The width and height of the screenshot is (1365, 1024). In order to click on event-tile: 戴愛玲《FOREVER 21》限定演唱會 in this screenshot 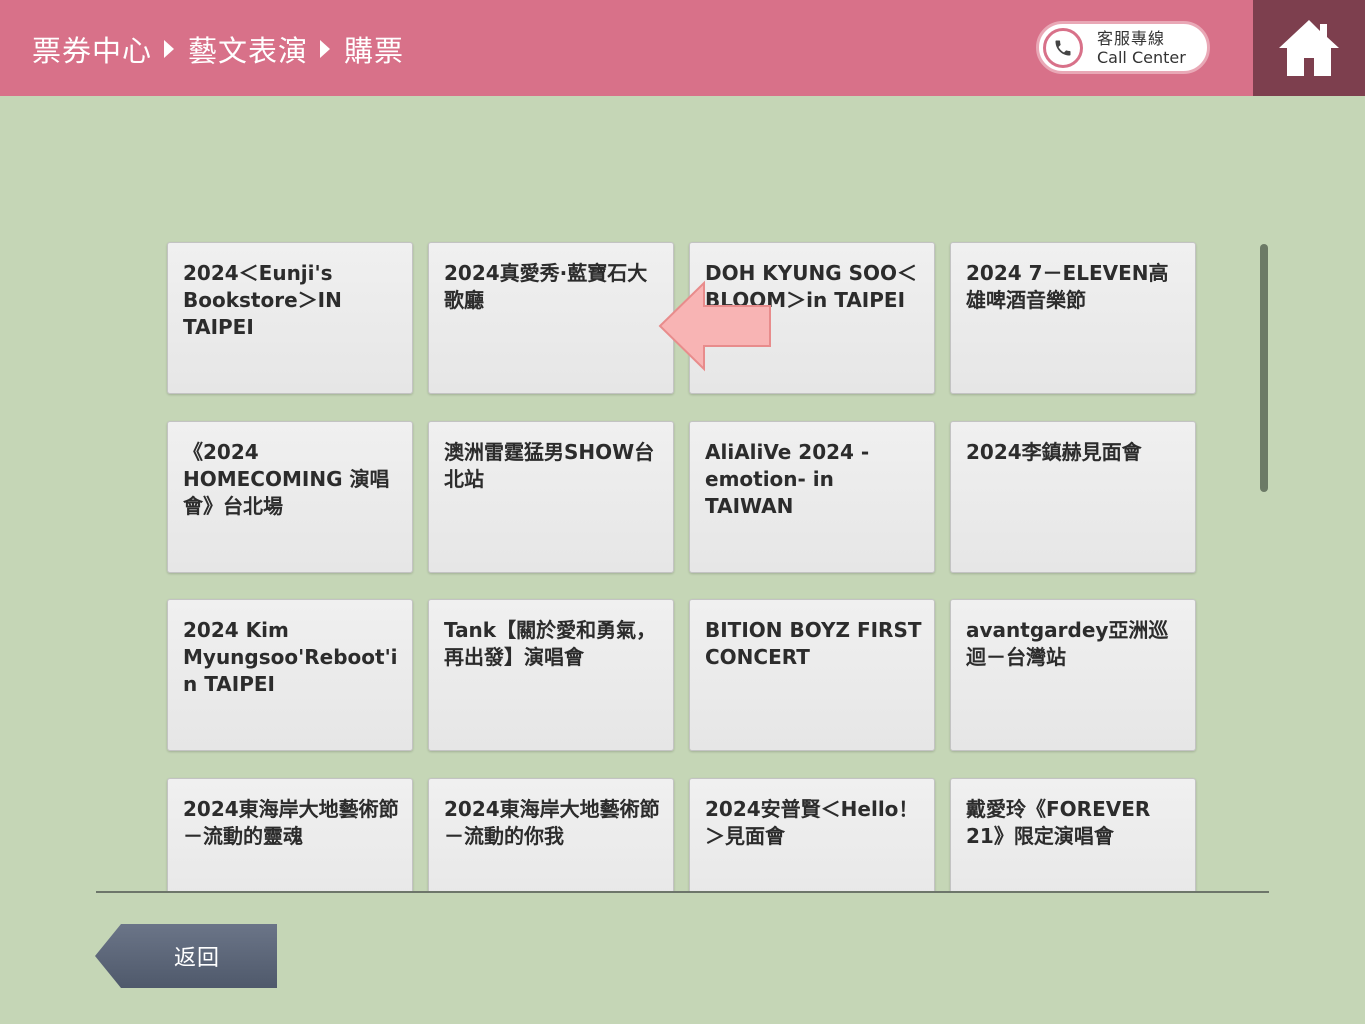, I will do `click(1073, 835)`.